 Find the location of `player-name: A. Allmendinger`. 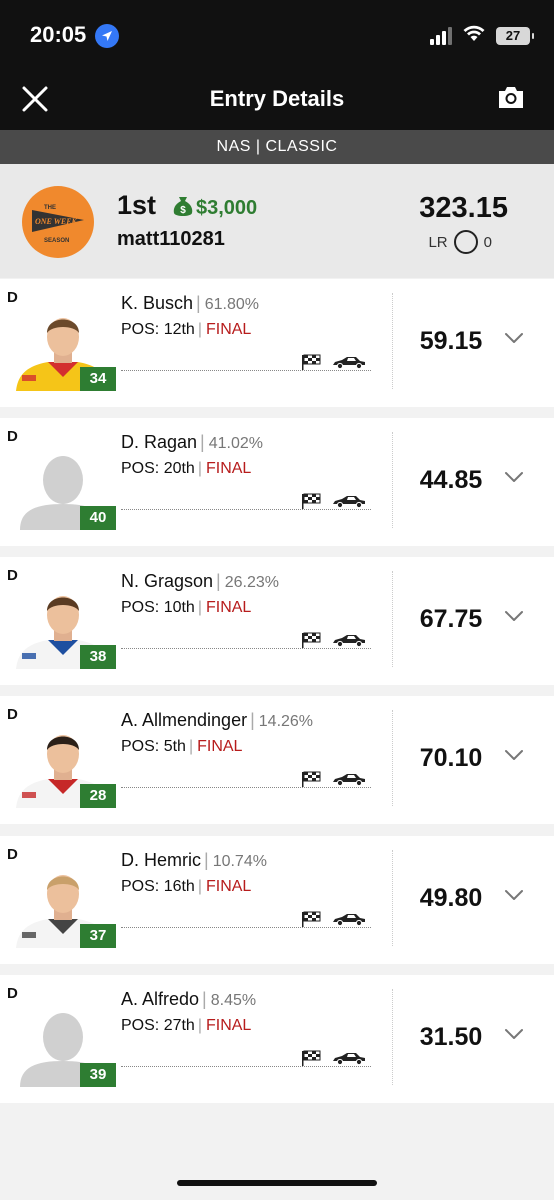

player-name: A. Allmendinger is located at coordinates (184, 720).